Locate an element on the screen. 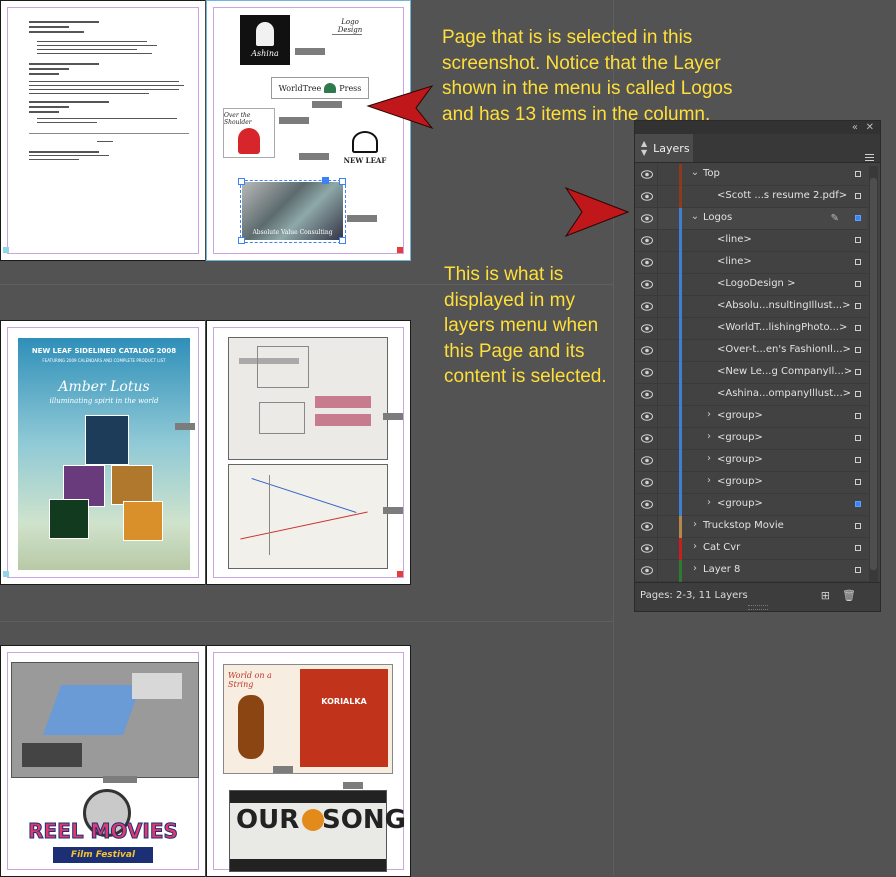  logo-worldtree-press: WorldTree Press is located at coordinates (320, 88).